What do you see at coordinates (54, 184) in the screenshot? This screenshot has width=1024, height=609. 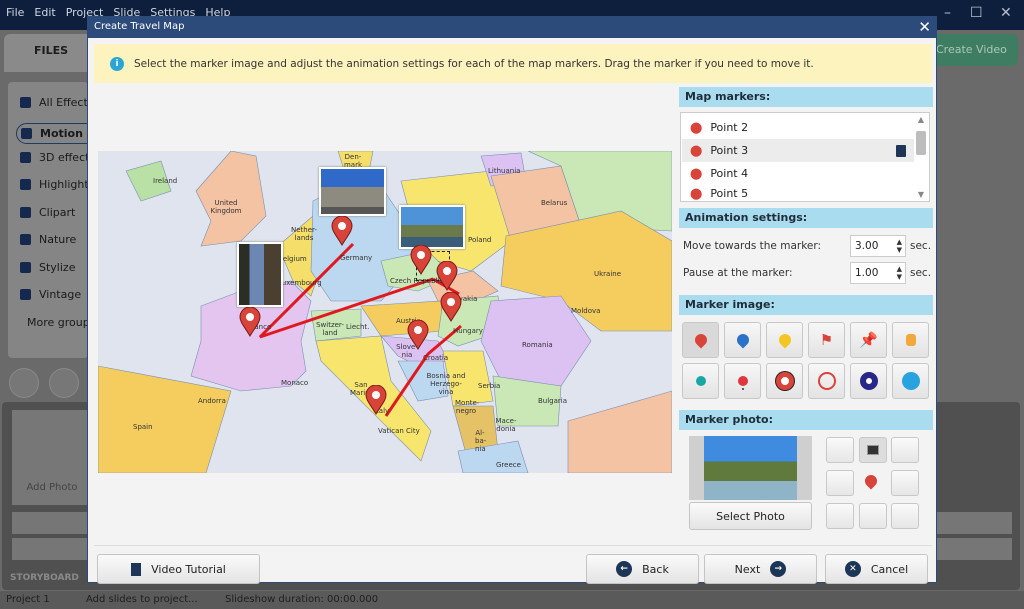 I see `effect-highlight: Highlight` at bounding box center [54, 184].